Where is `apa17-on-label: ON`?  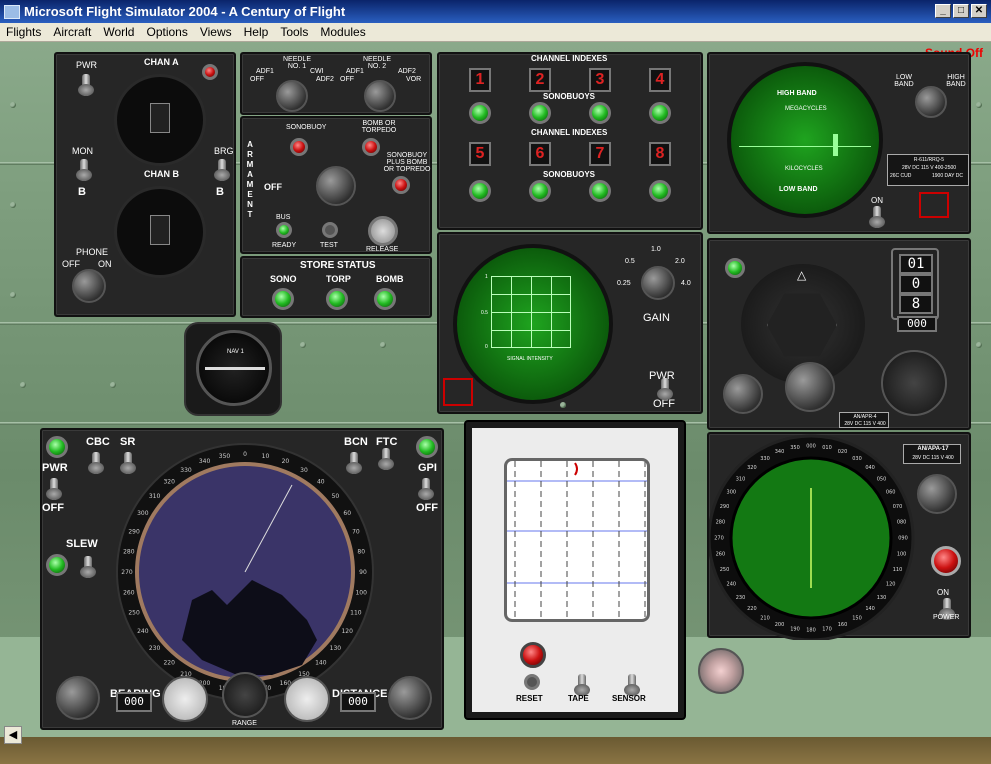
apa17-on-label: ON is located at coordinates (943, 592).